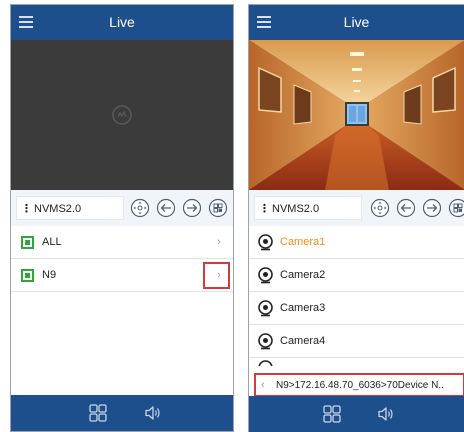 This screenshot has height=432, width=464. What do you see at coordinates (303, 308) in the screenshot?
I see `camera-label: Camera3` at bounding box center [303, 308].